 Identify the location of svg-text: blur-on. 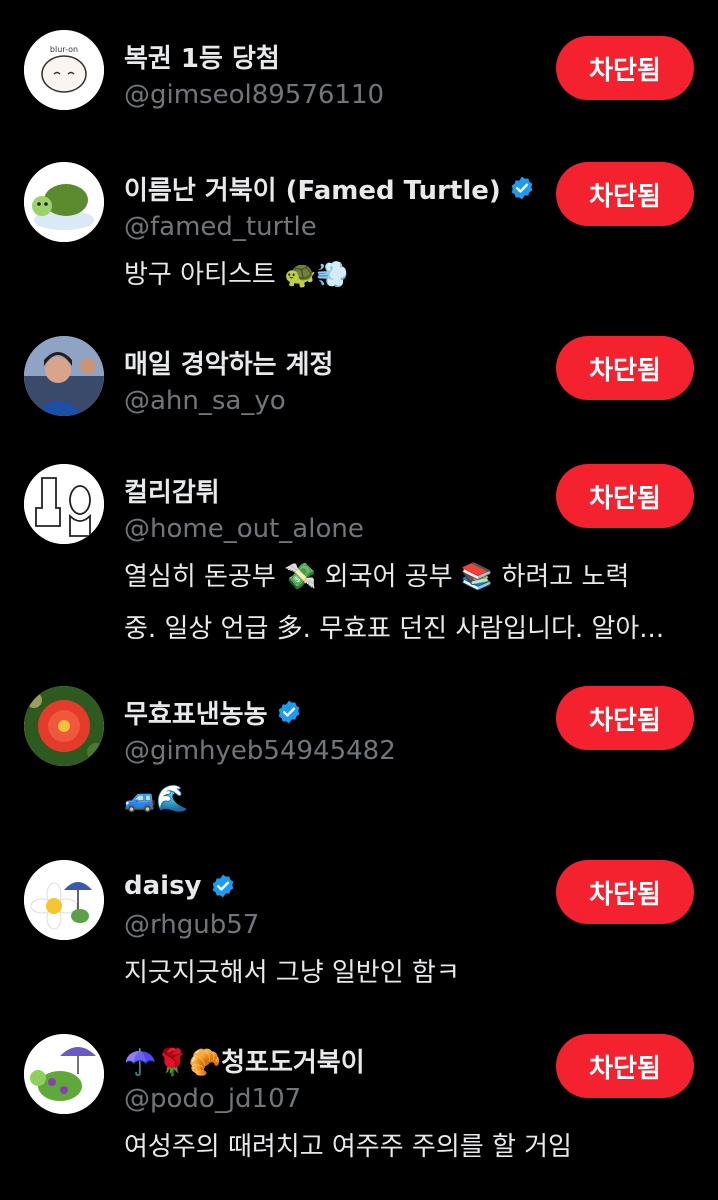
(64, 49).